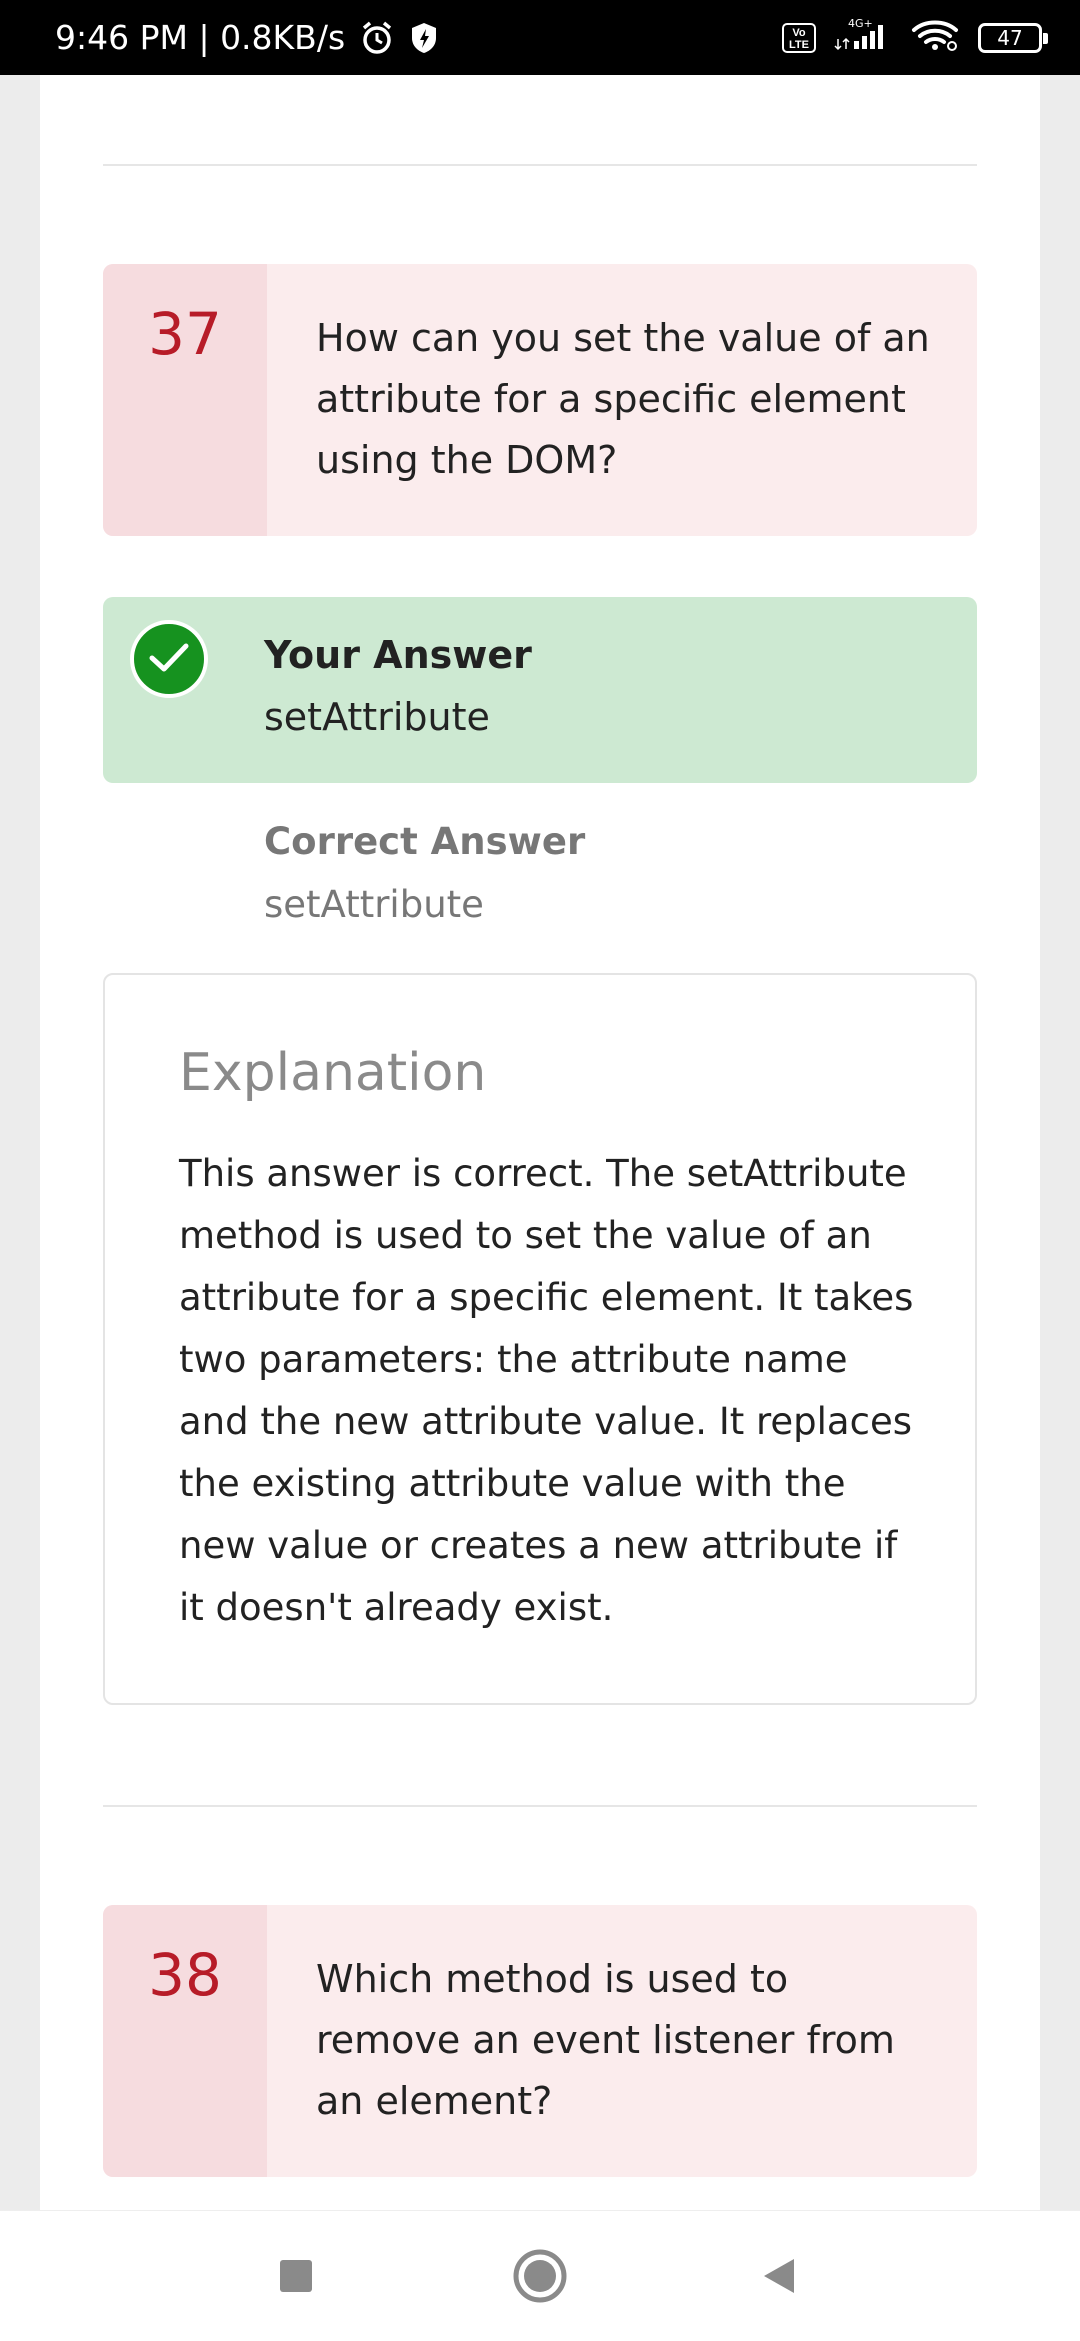 This screenshot has width=1080, height=2341. I want to click on your-answer-label: Your Answer, so click(398, 655).